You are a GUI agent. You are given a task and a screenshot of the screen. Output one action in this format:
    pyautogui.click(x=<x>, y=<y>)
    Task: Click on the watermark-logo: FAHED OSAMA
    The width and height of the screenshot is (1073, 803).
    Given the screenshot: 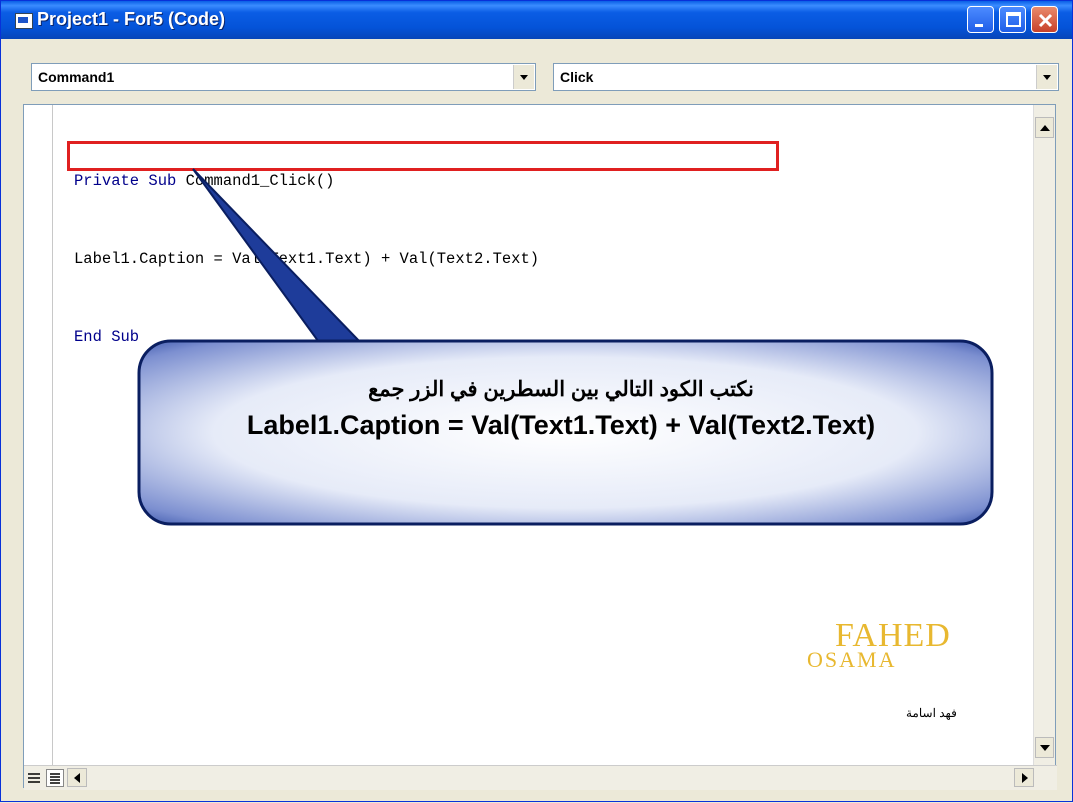 What is the action you would take?
    pyautogui.click(x=887, y=652)
    